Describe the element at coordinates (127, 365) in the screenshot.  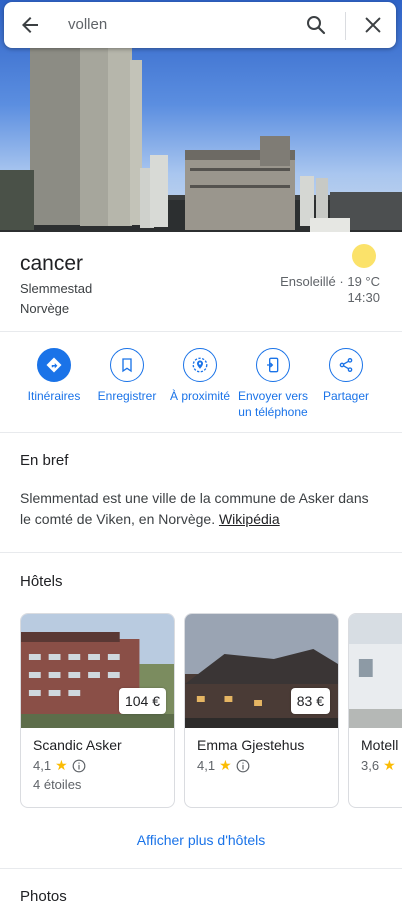
I see `bookmark-icon` at that location.